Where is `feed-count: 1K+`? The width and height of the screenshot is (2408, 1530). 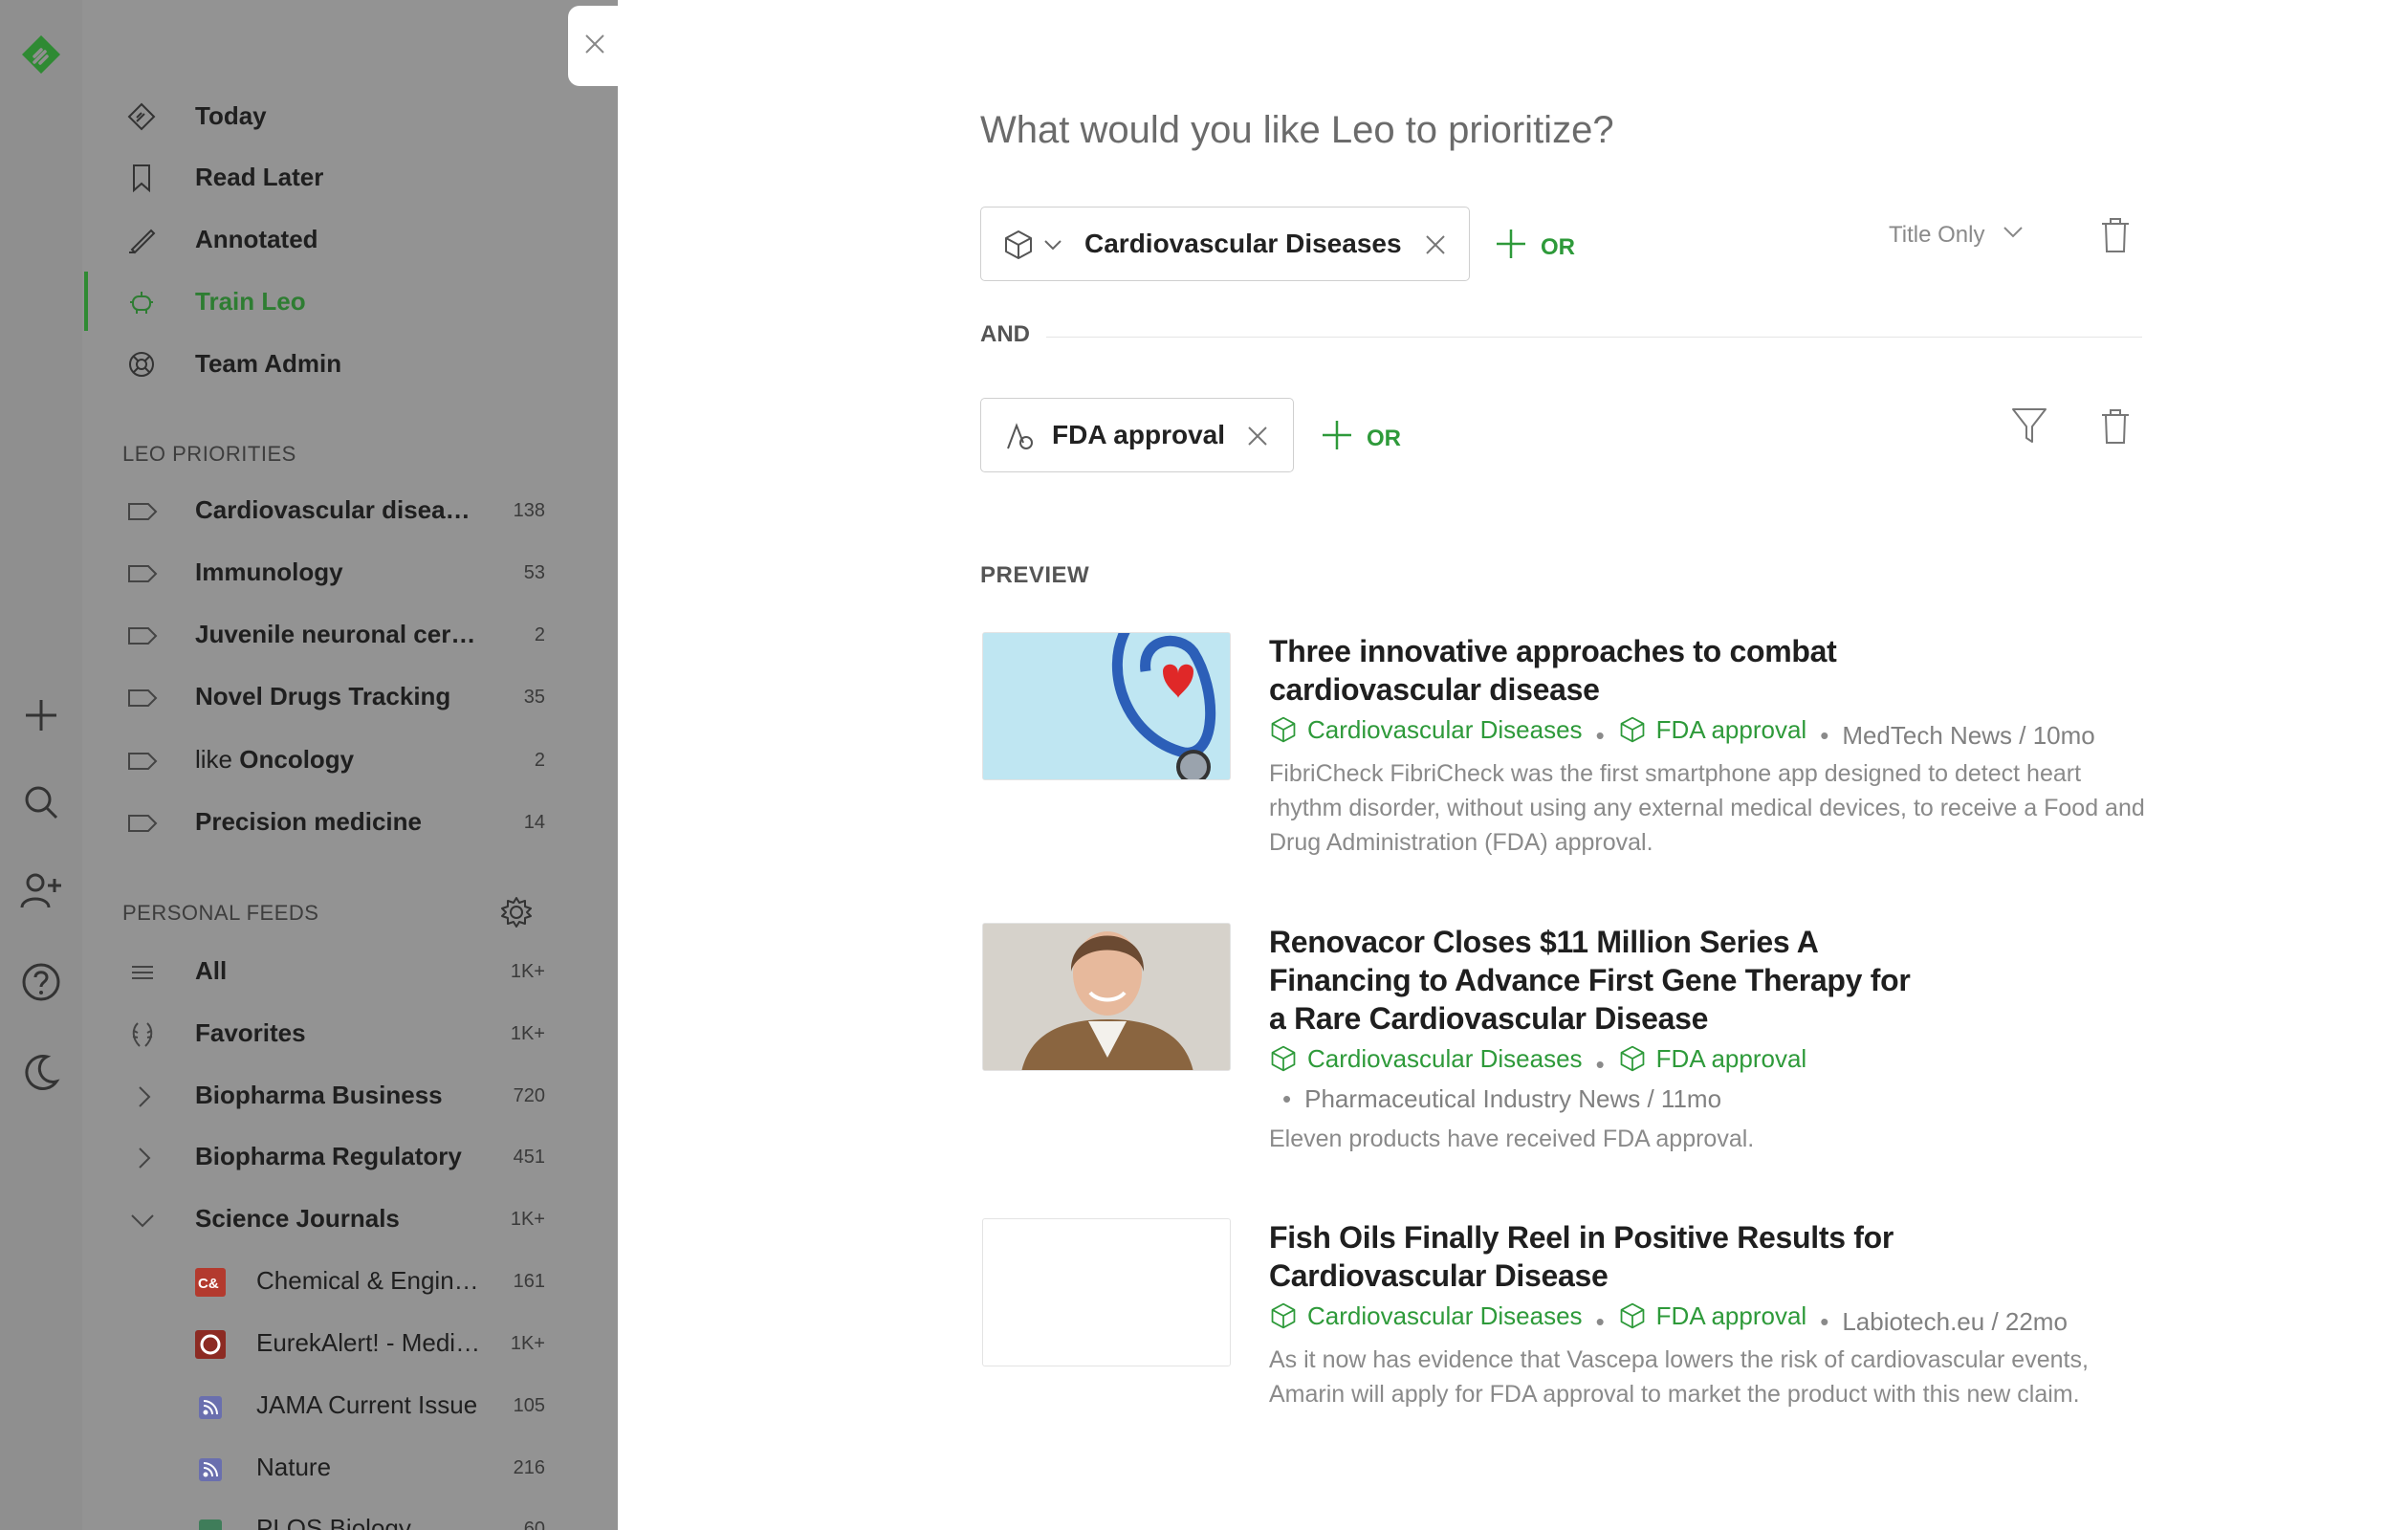
feed-count: 1K+ is located at coordinates (527, 1033).